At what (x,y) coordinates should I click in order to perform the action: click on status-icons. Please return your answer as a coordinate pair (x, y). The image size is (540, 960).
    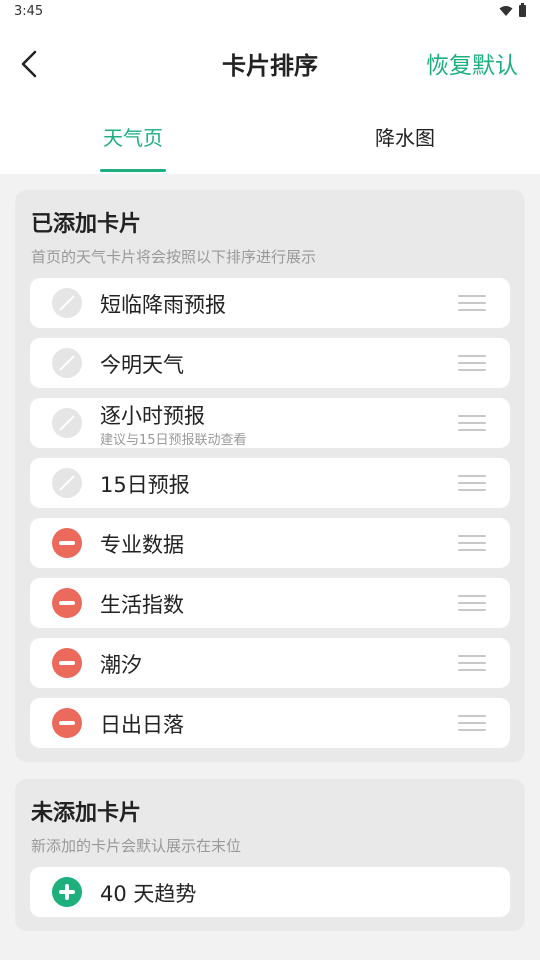
    Looking at the image, I should click on (512, 10).